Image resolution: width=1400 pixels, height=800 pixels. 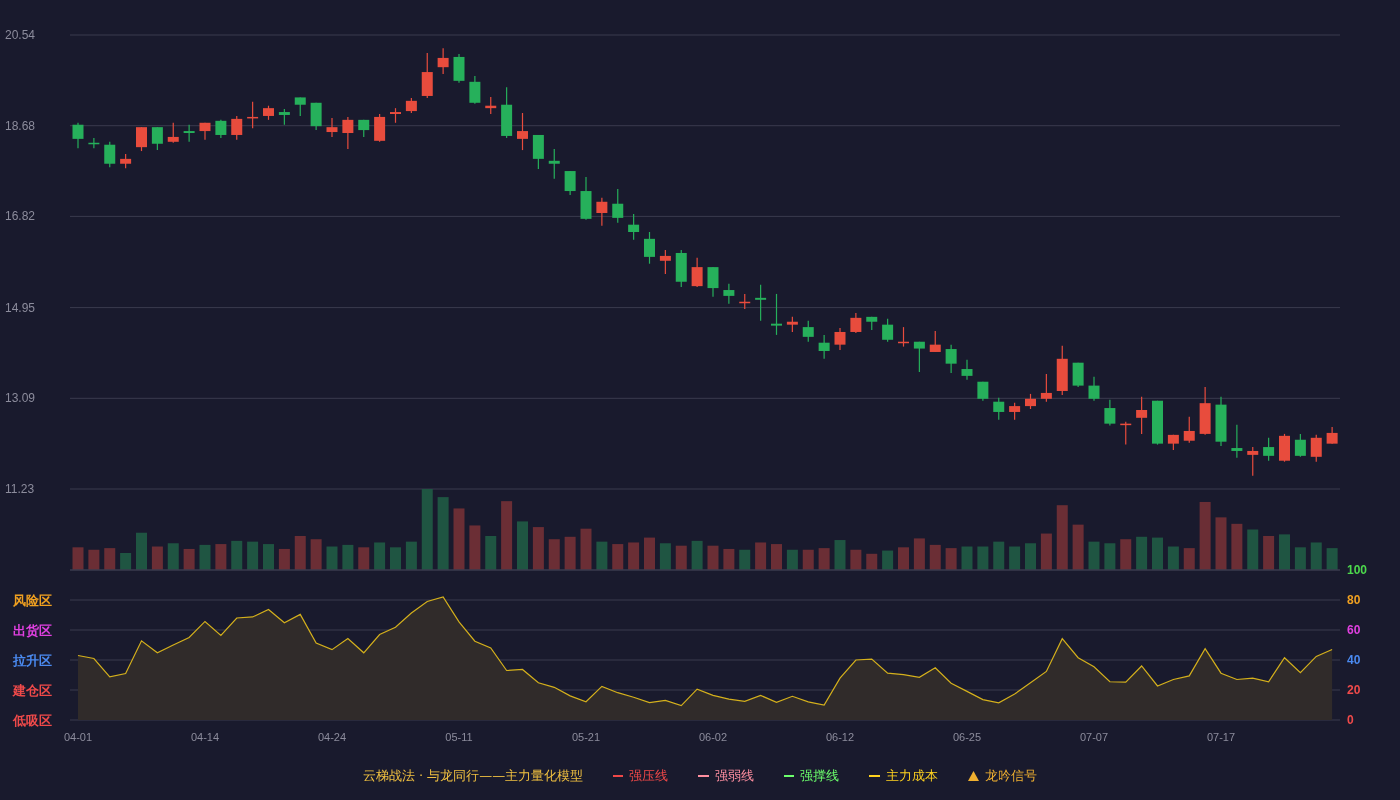 What do you see at coordinates (32, 600) in the screenshot?
I see `zone-label: 风险区` at bounding box center [32, 600].